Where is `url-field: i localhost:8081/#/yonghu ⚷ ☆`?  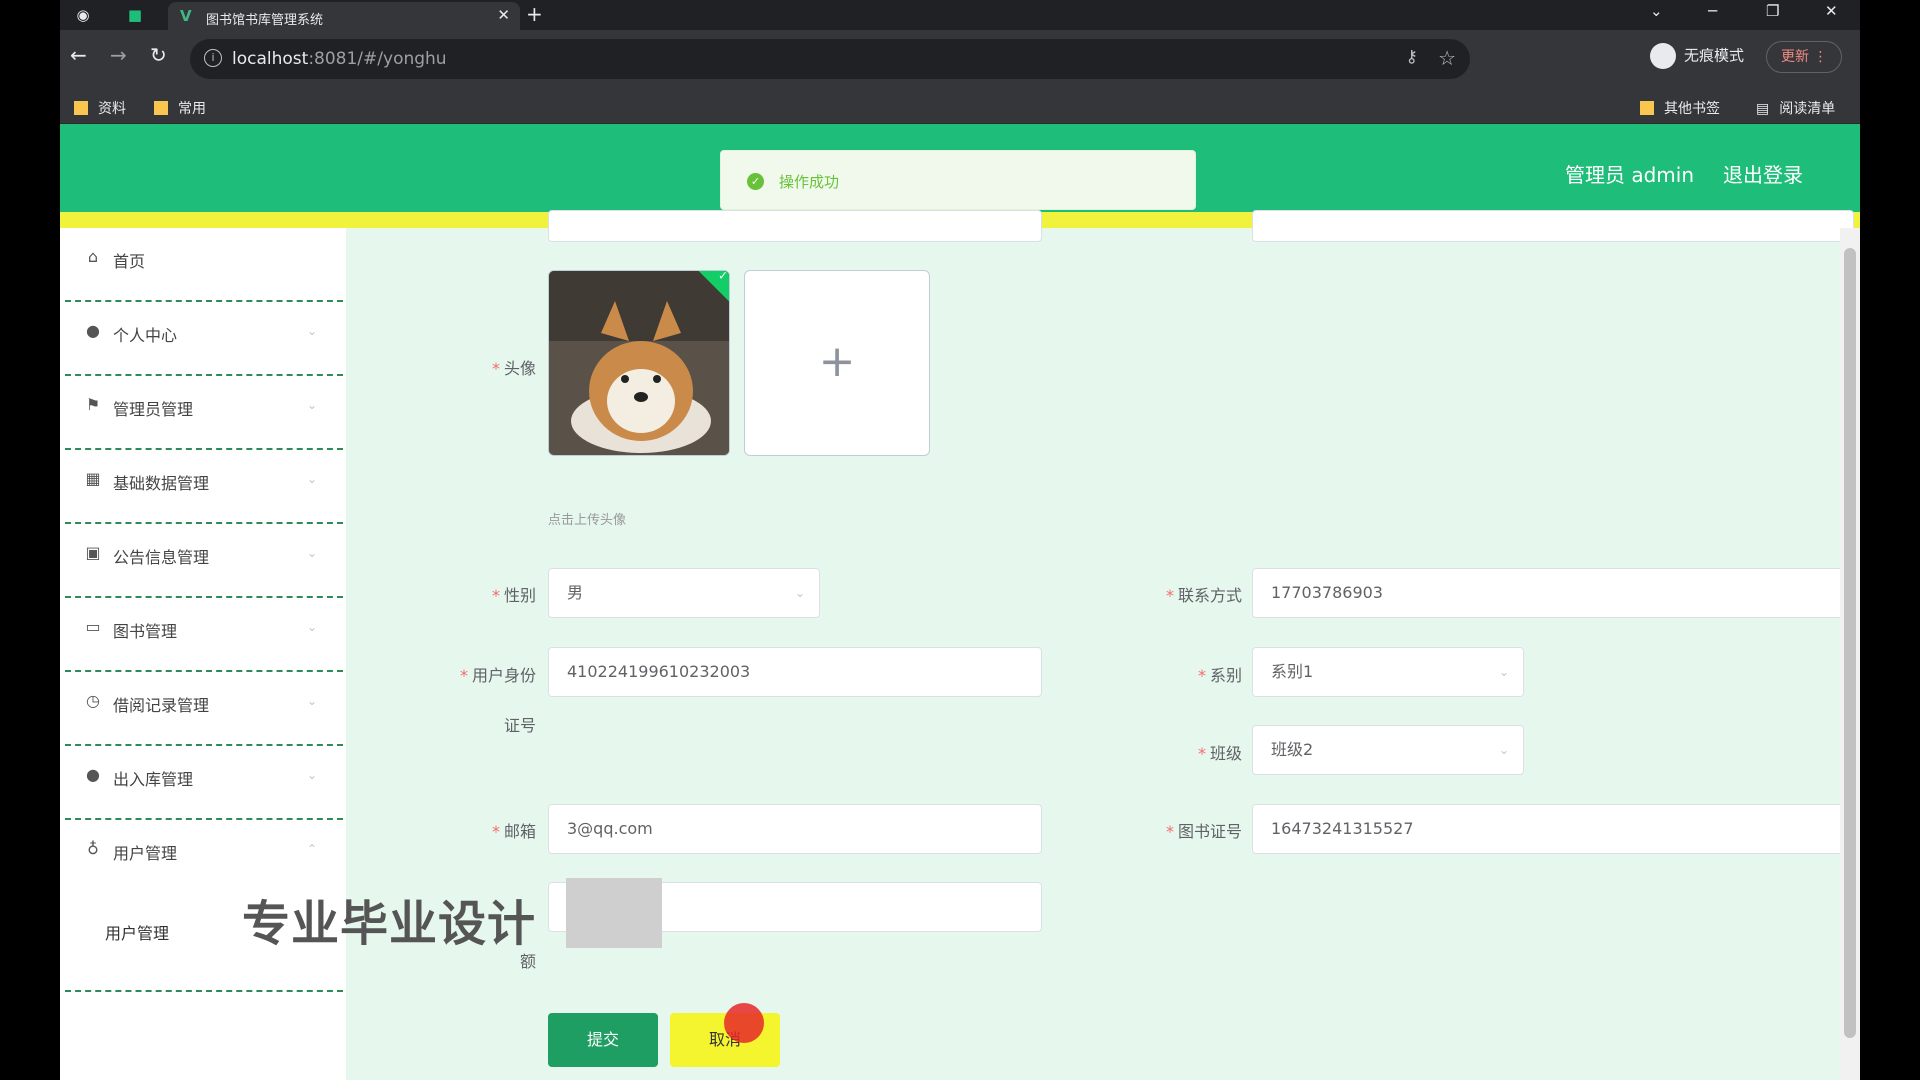 url-field: i localhost:8081/#/yonghu ⚷ ☆ is located at coordinates (830, 59).